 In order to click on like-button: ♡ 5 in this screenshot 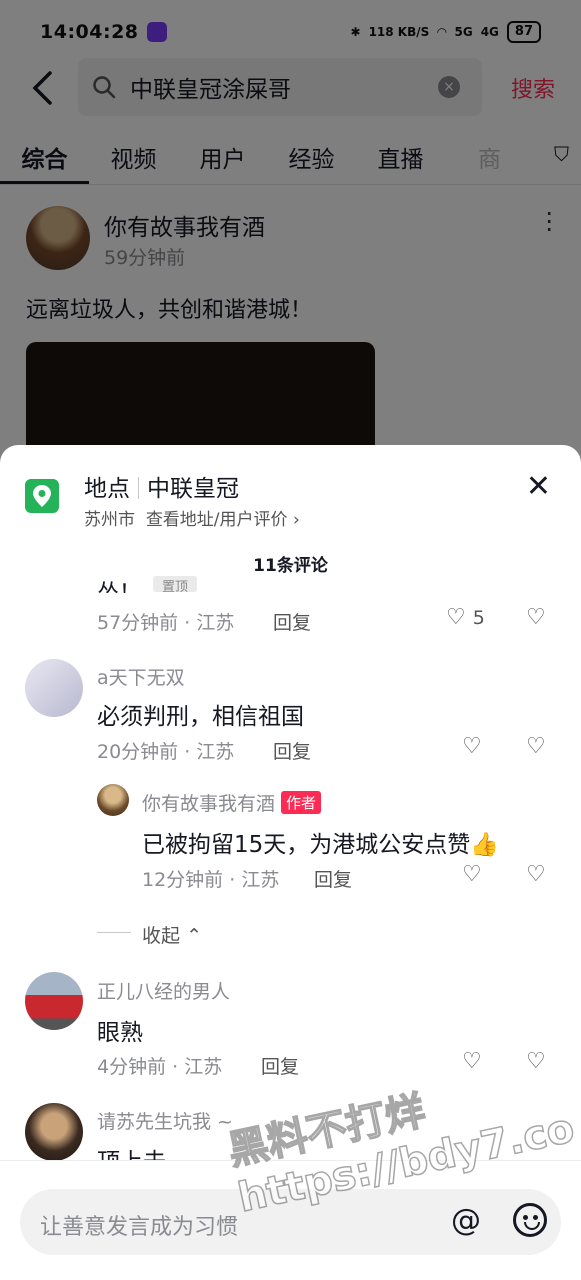, I will do `click(465, 617)`.